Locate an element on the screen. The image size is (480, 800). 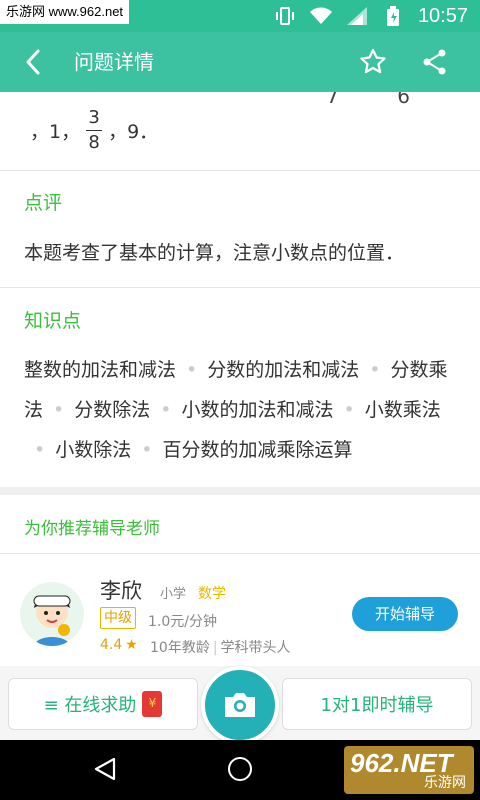
teacher-subject: 数学 is located at coordinates (212, 594).